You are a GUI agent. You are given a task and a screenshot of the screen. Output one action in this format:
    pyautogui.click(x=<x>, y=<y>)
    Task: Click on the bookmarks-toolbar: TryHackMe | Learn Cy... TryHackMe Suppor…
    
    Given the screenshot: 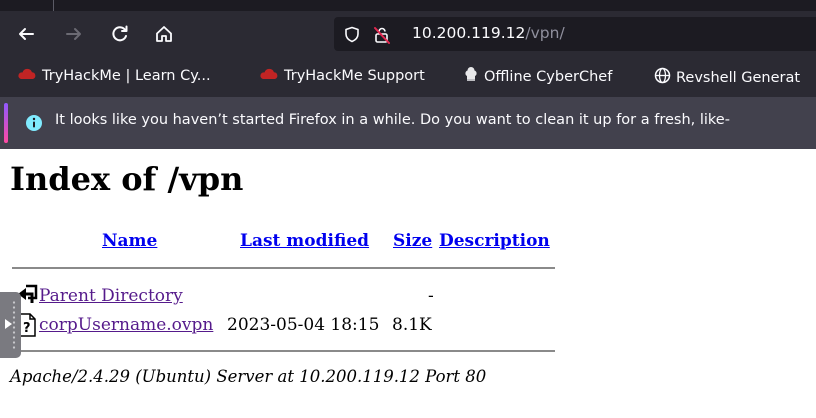 What is the action you would take?
    pyautogui.click(x=408, y=77)
    